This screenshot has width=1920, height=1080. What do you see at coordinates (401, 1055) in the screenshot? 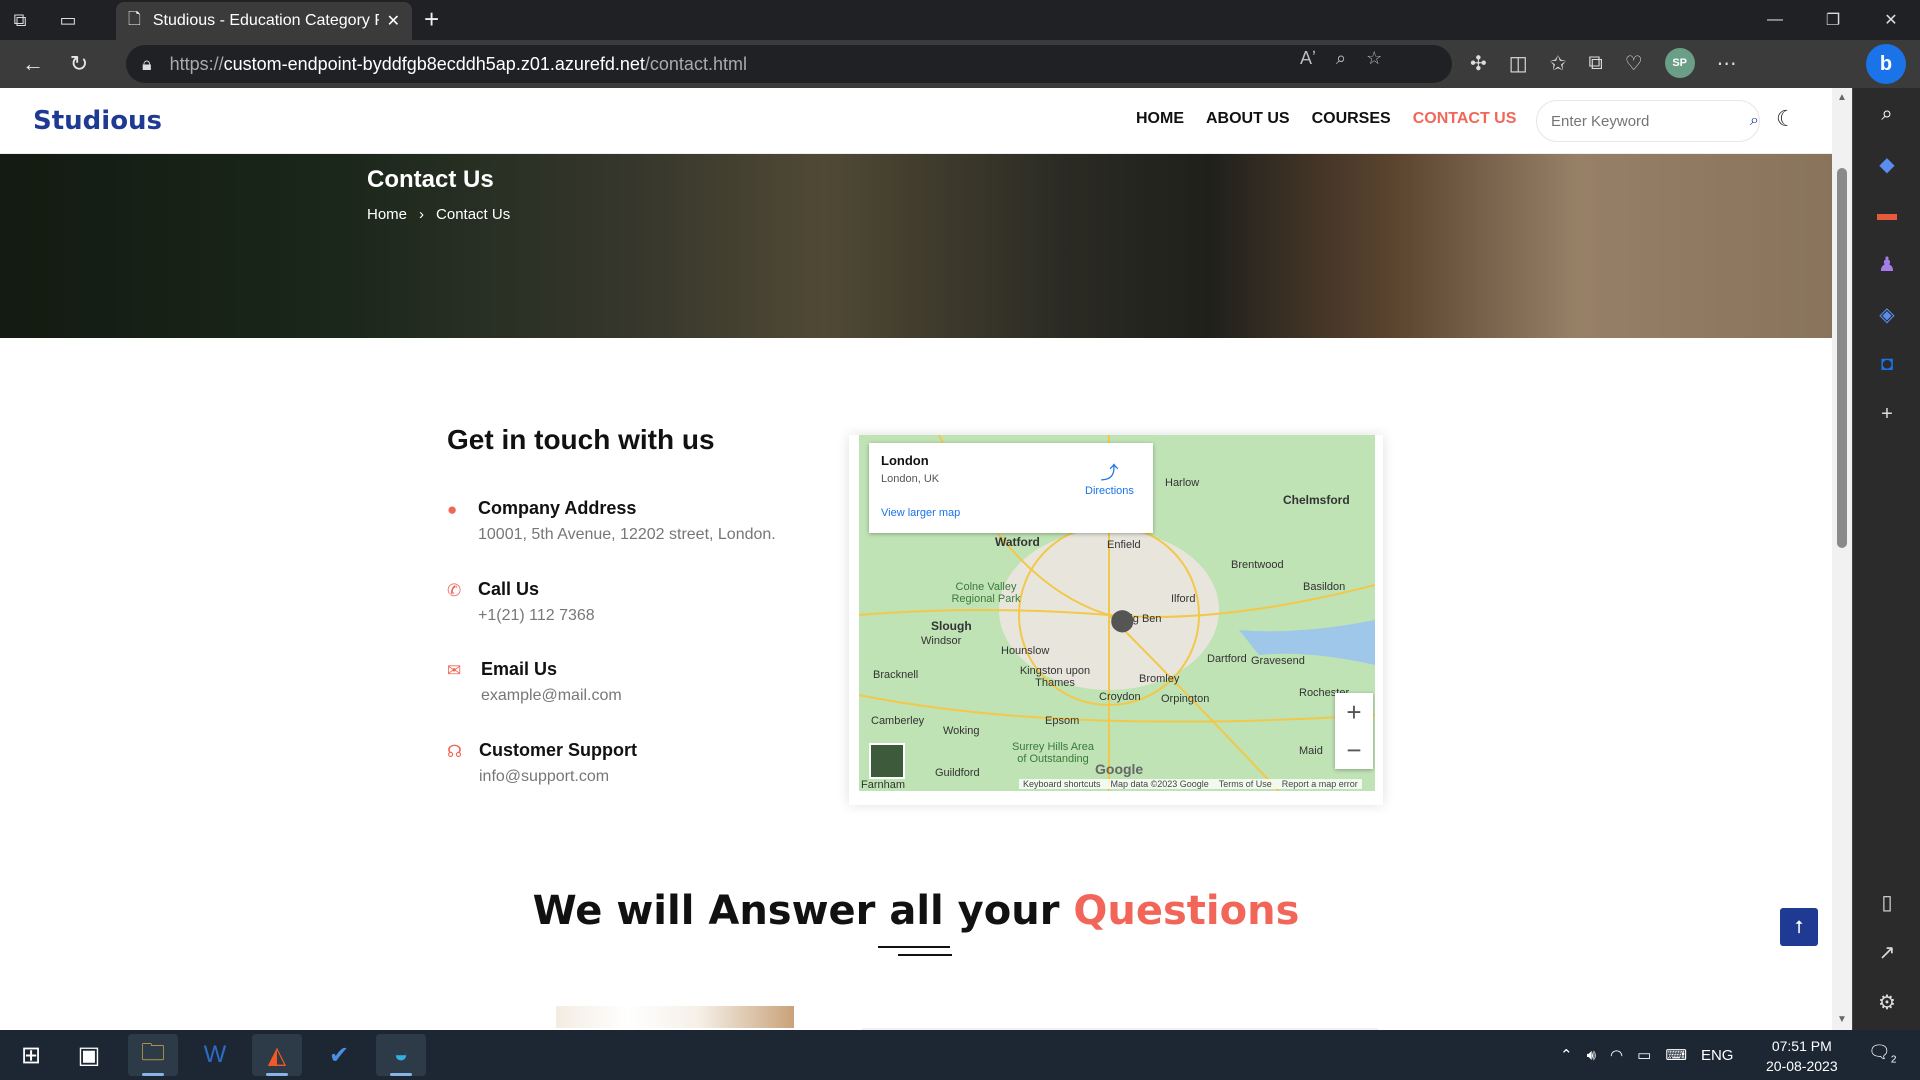
I see `edge-icon: ◒` at bounding box center [401, 1055].